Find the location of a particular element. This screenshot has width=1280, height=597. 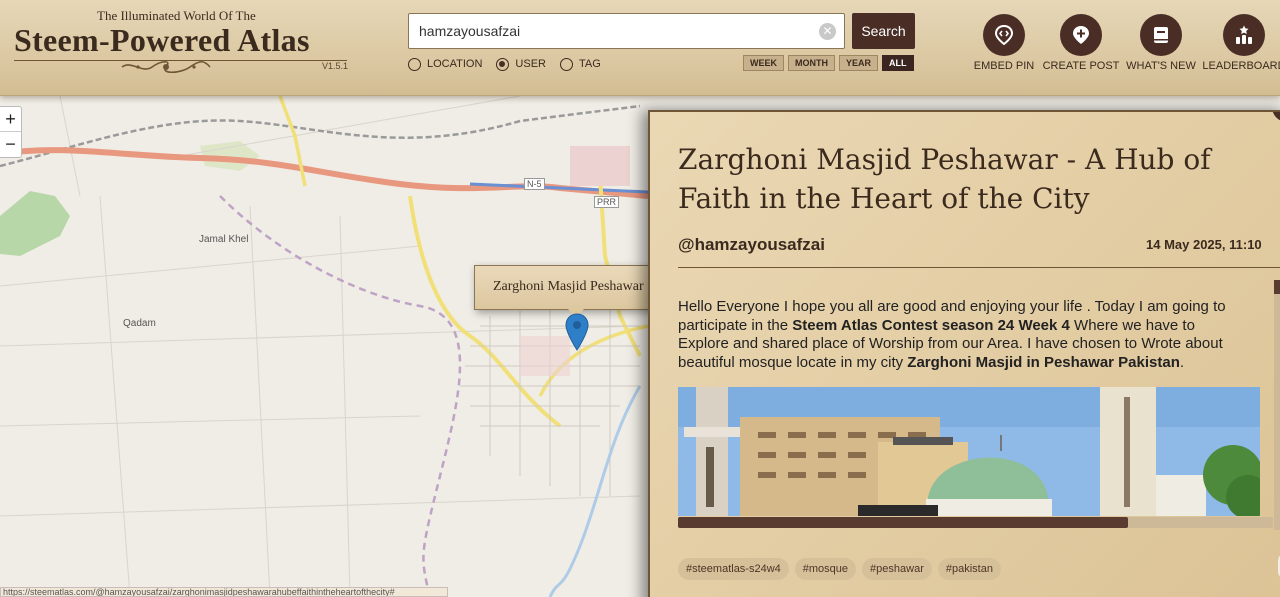

nav-leaderboard: LEADERBOARD is located at coordinates (1239, 43).